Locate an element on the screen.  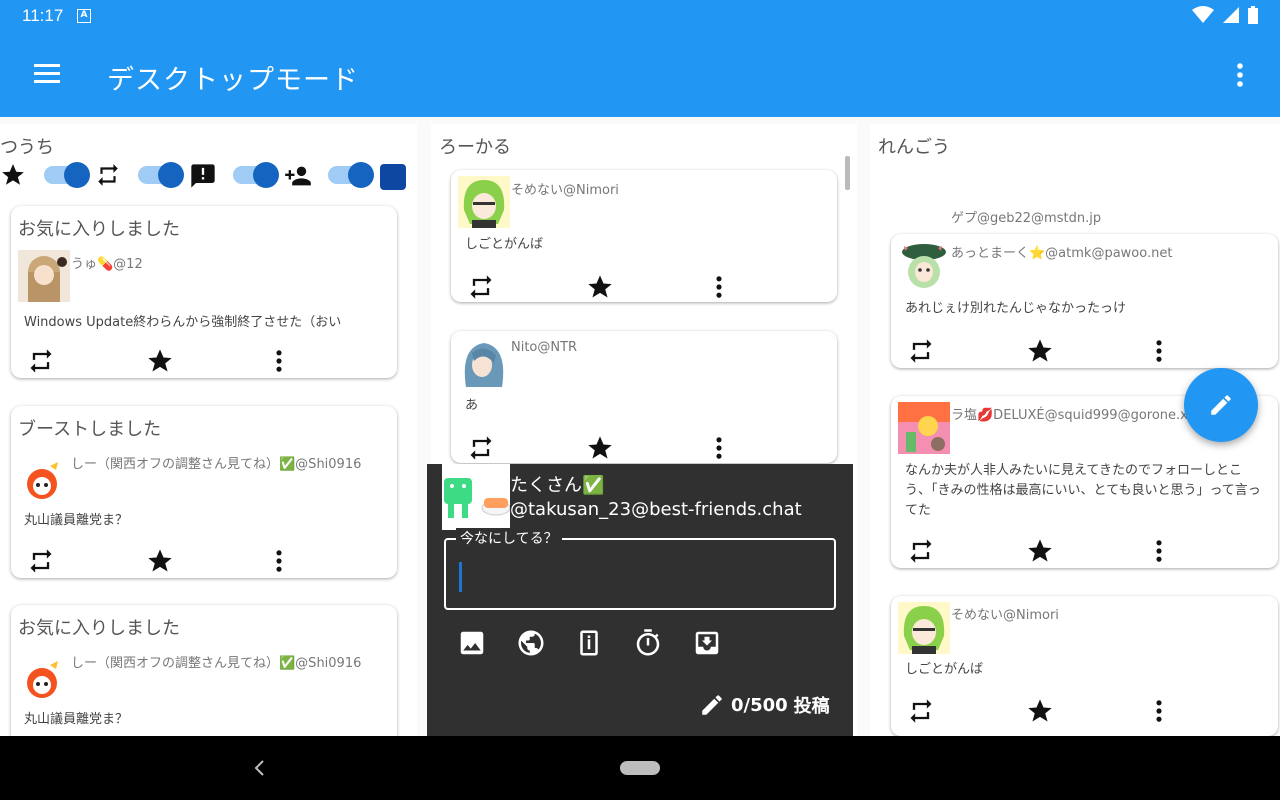
status-card: Nito@NTR あ is located at coordinates (644, 397).